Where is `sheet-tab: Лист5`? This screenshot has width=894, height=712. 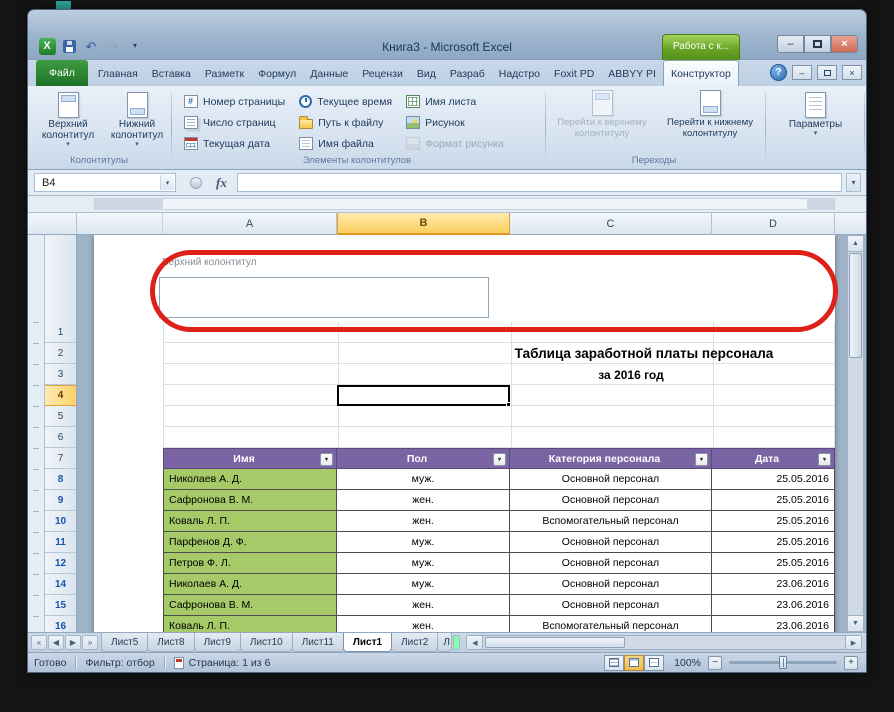 sheet-tab: Лист5 is located at coordinates (125, 642).